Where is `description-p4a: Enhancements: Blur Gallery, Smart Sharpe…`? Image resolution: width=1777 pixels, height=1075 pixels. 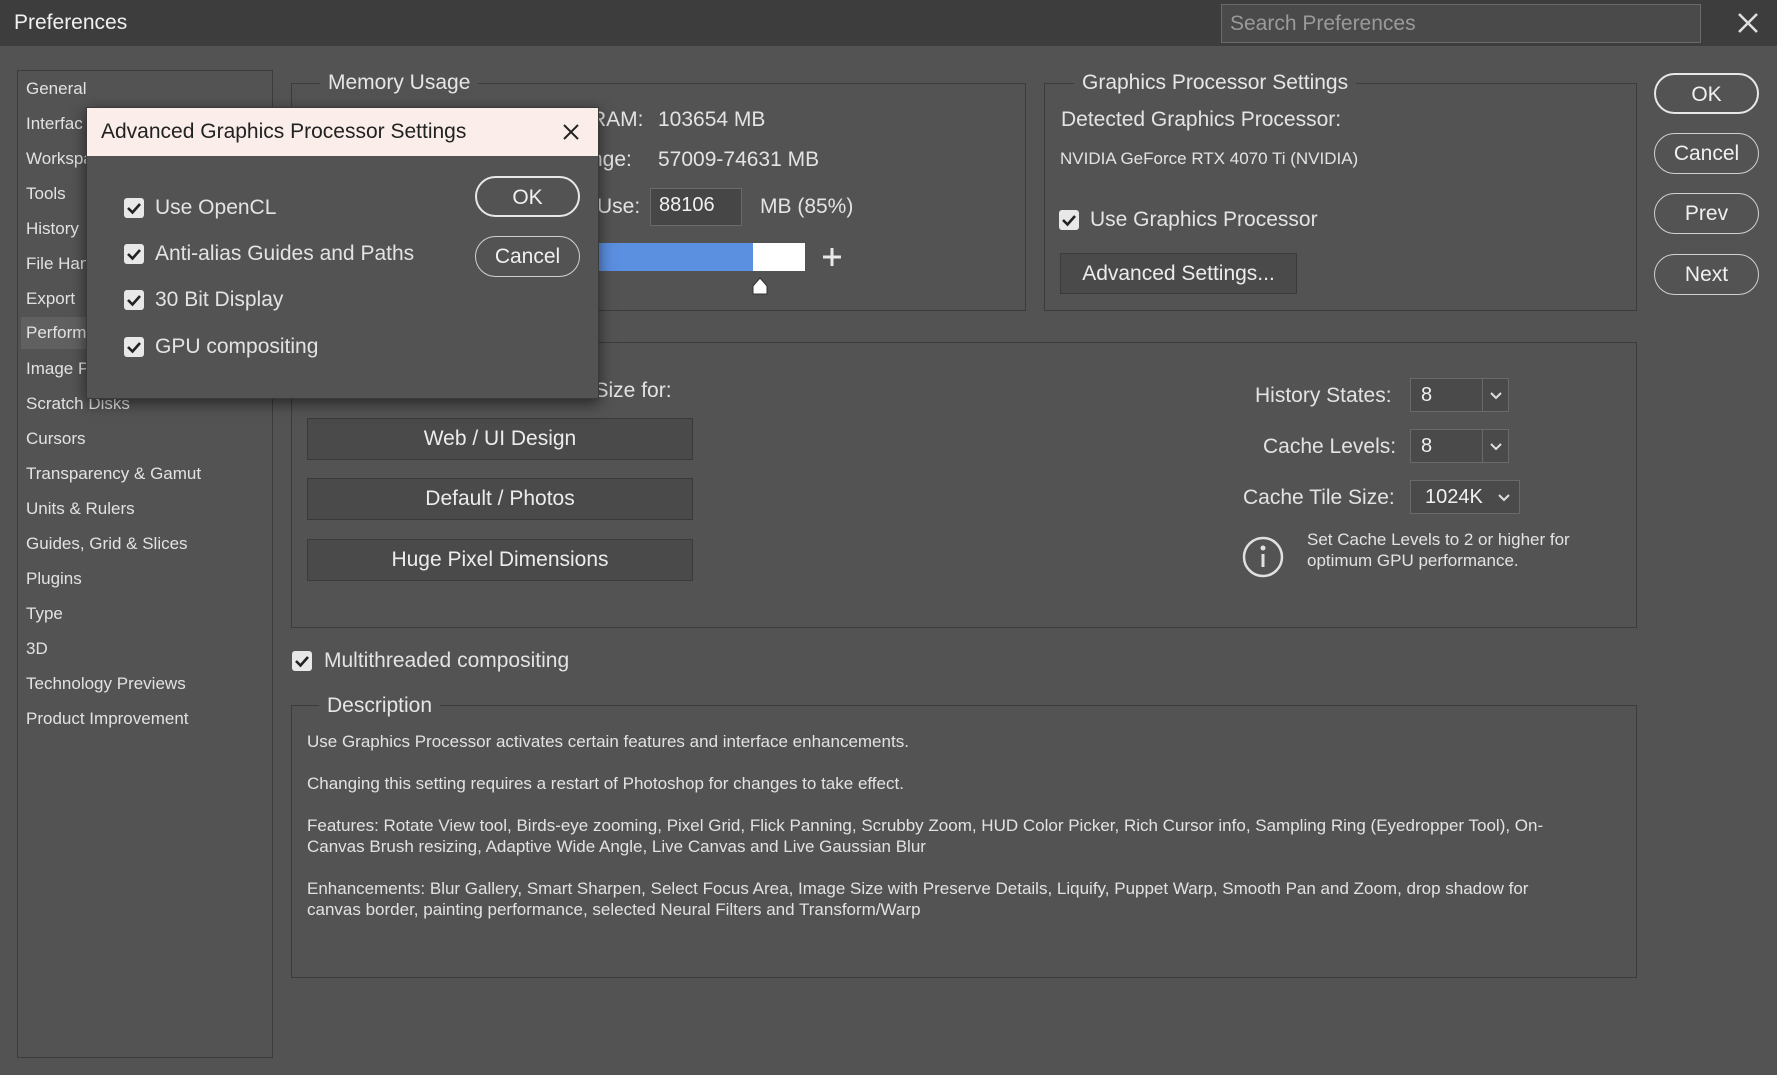 description-p4a: Enhancements: Blur Gallery, Smart Sharpe… is located at coordinates (918, 888).